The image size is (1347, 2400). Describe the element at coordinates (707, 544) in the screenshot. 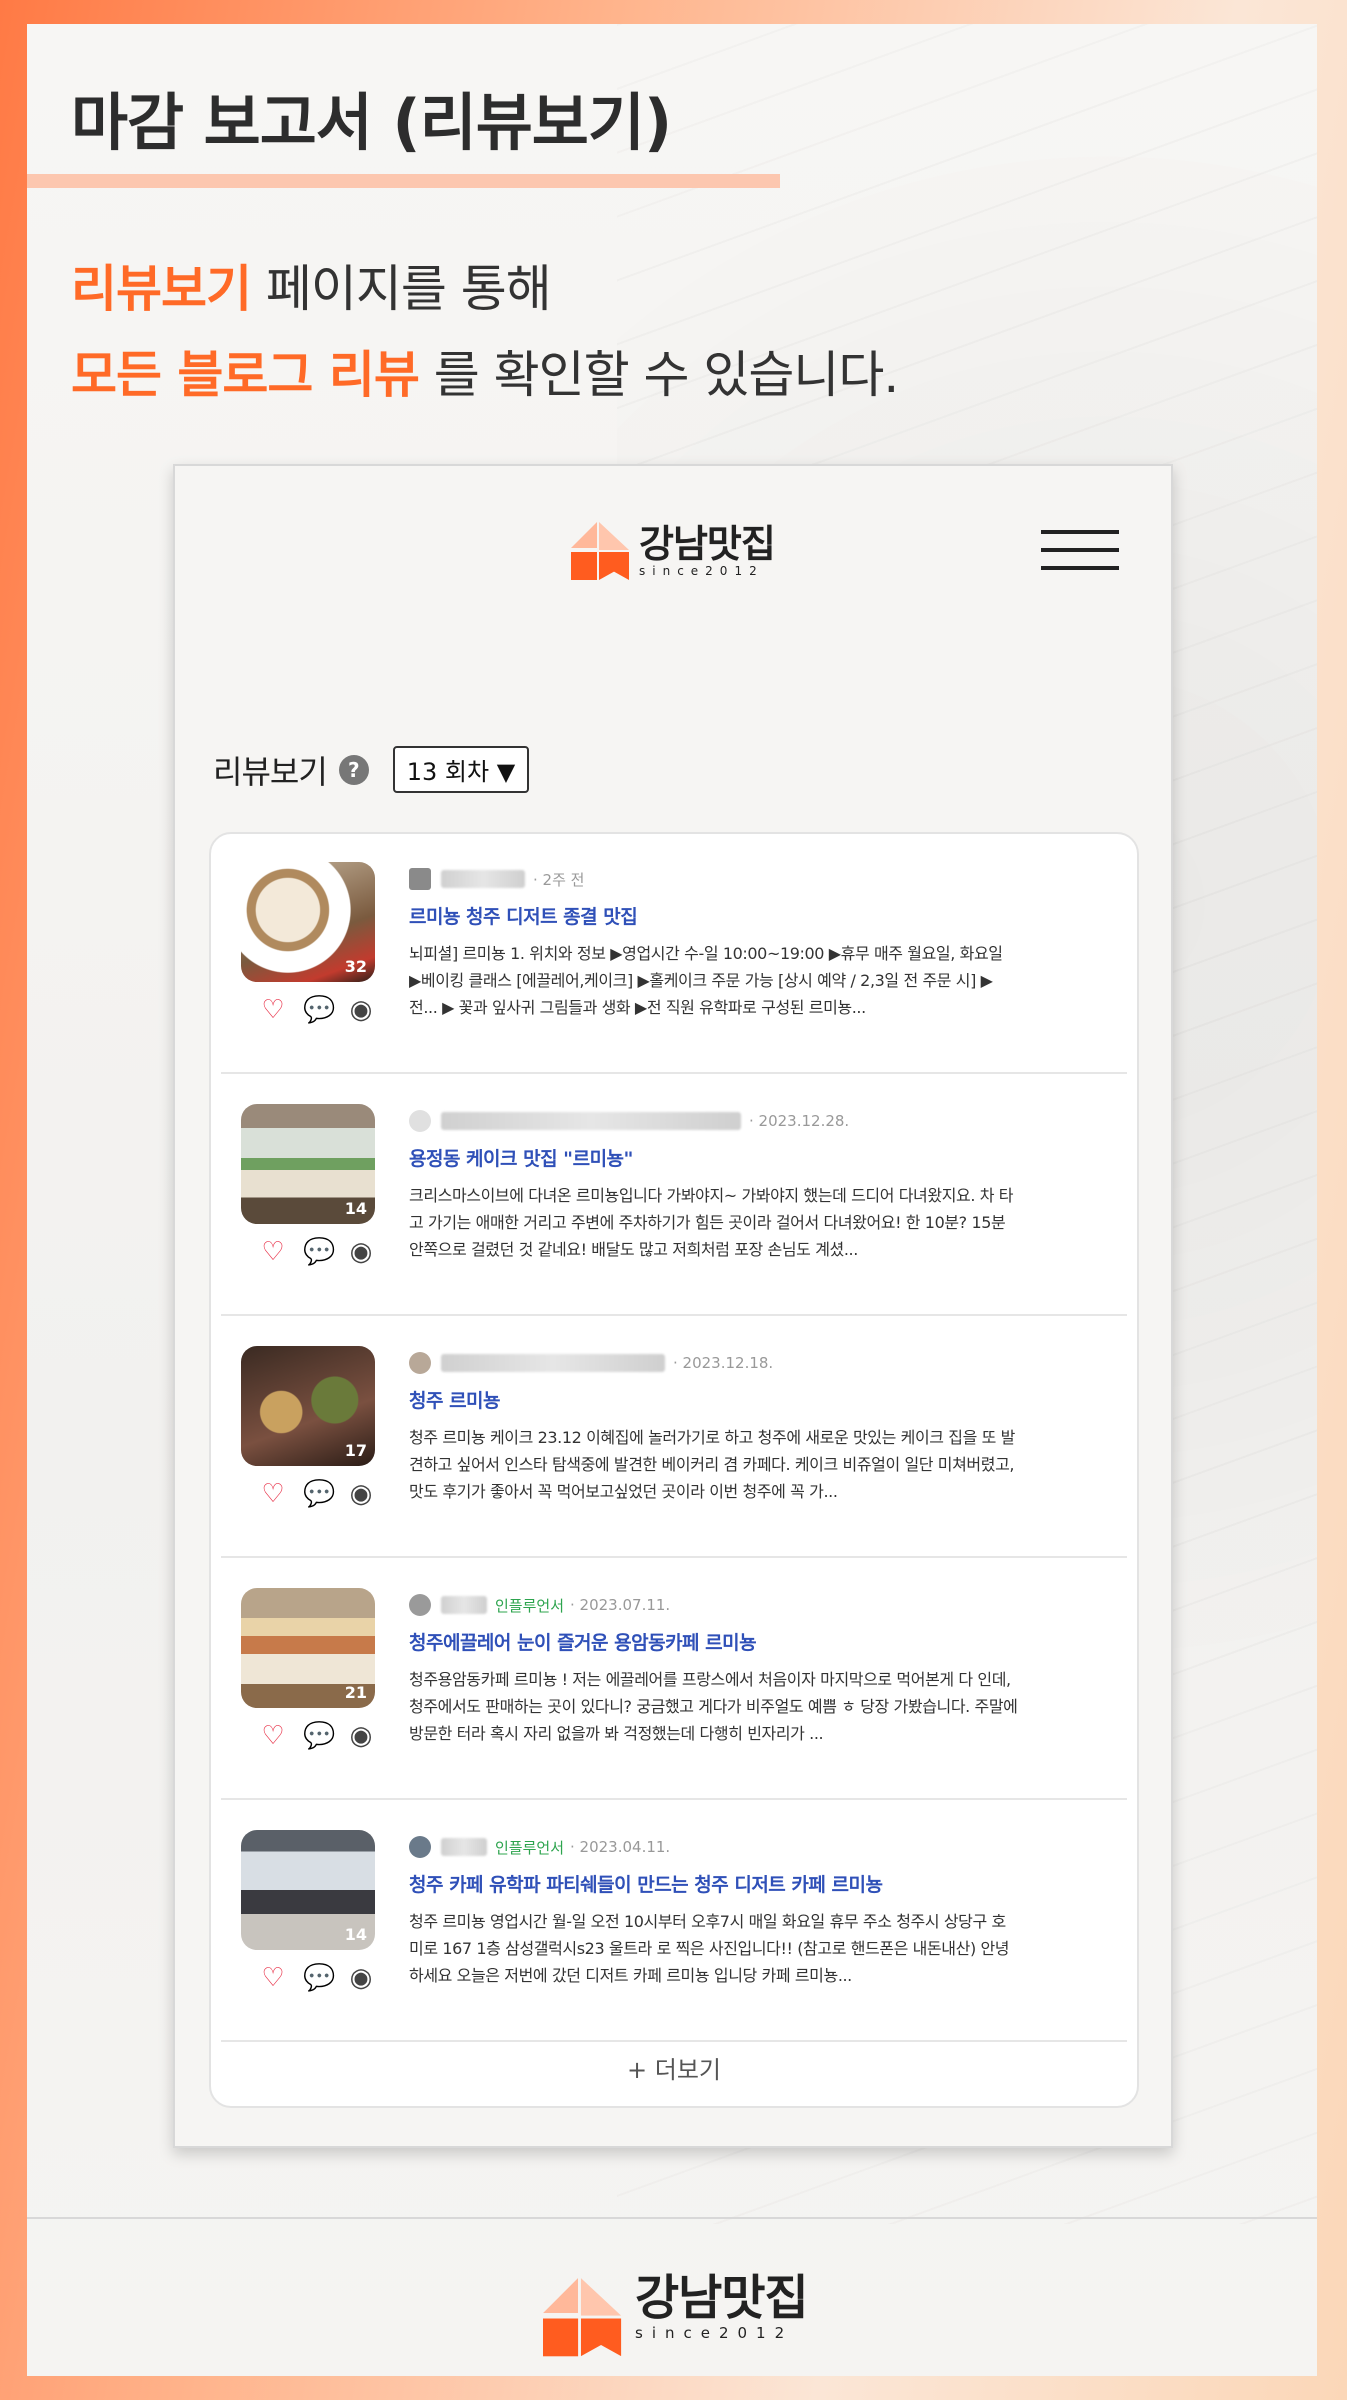

I see `logo-name: 강남맛집` at that location.